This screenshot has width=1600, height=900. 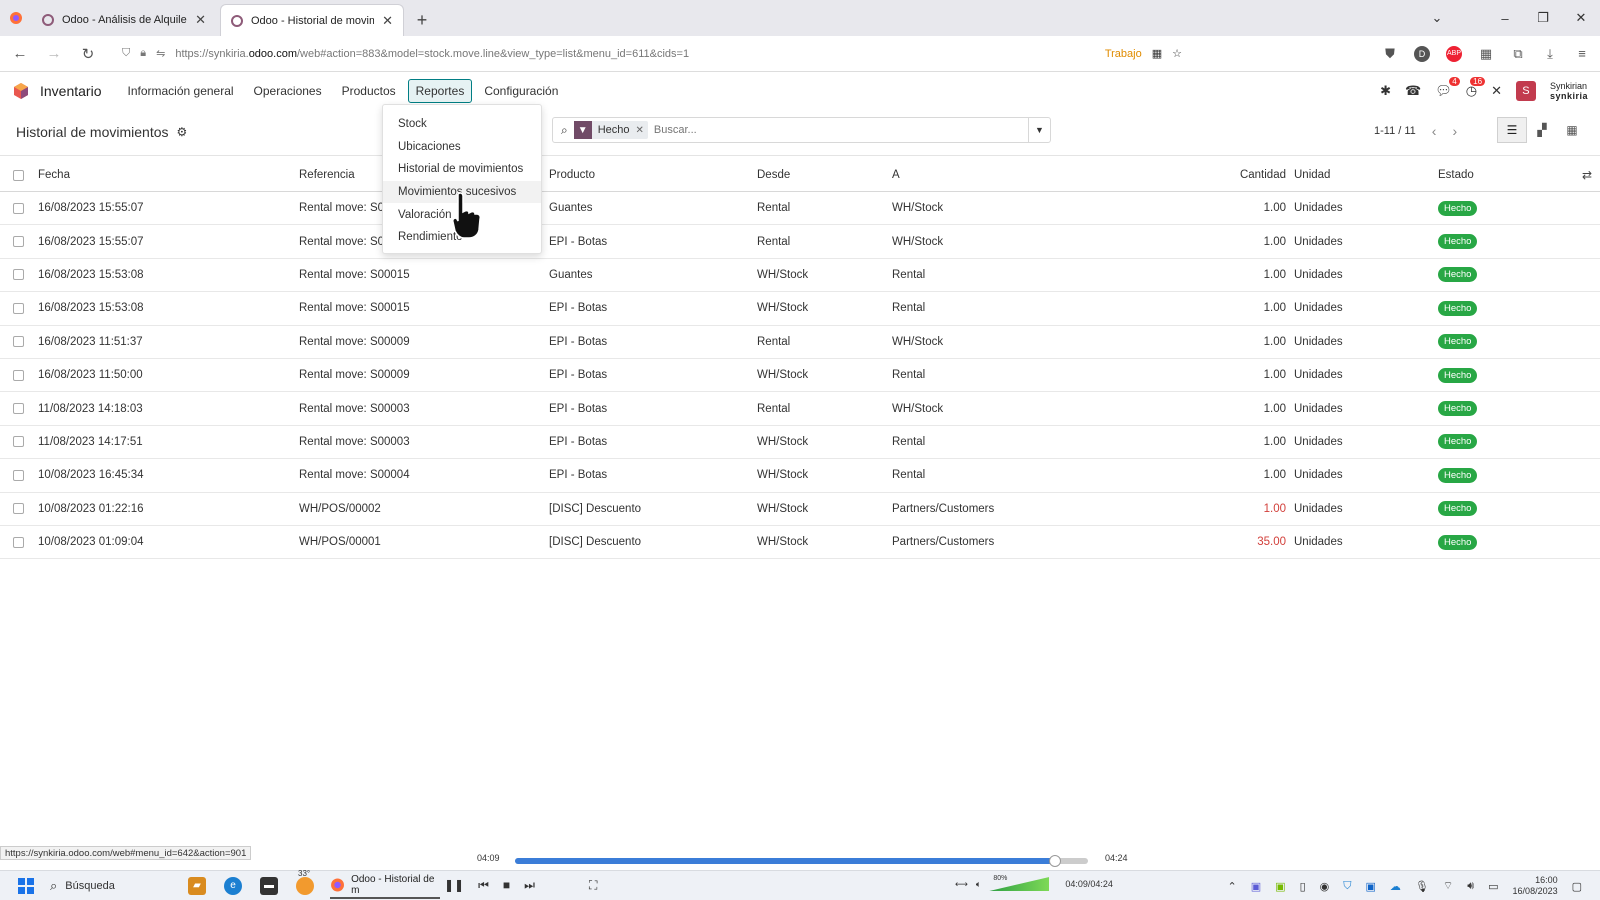 I want to click on volume-slider: 80%, so click(x=1019, y=883).